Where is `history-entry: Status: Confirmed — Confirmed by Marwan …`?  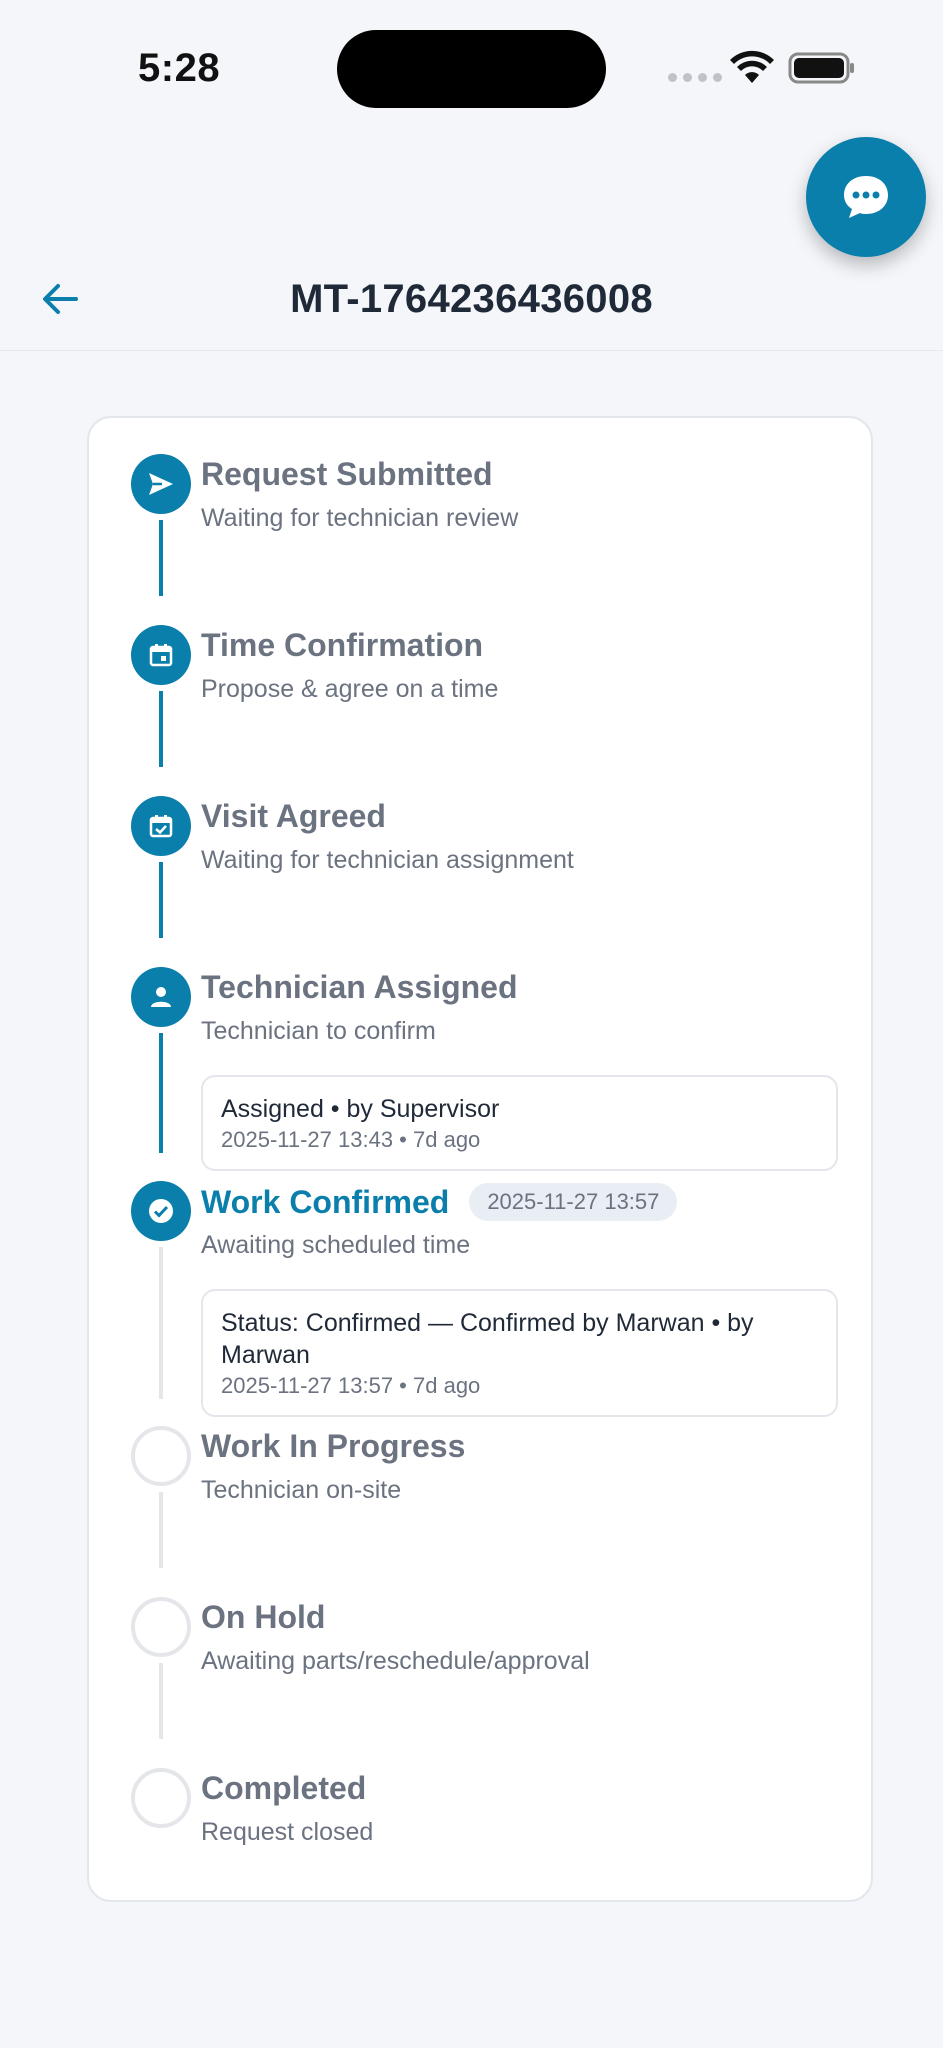
history-entry: Status: Confirmed — Confirmed by Marwan … is located at coordinates (519, 1353).